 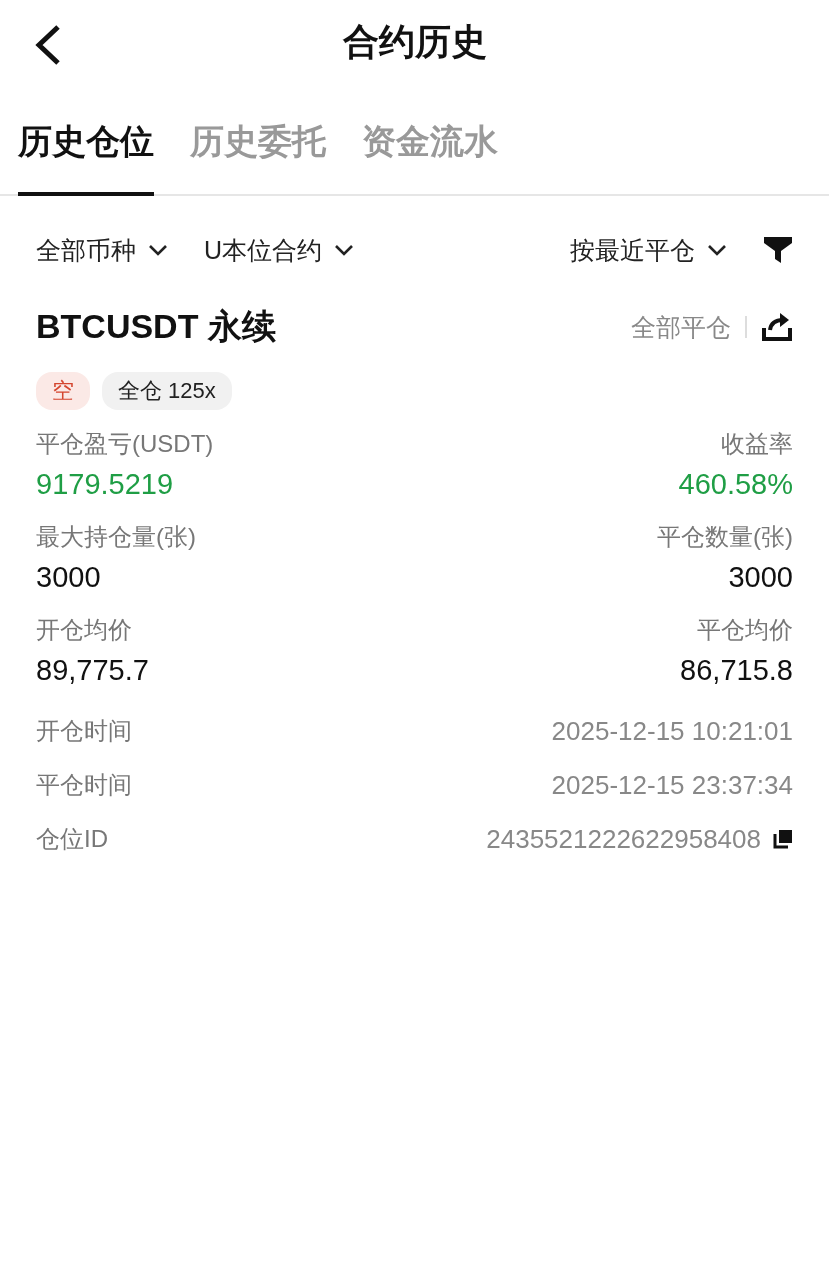 What do you see at coordinates (414, 41) in the screenshot?
I see `page-title: 合约历史` at bounding box center [414, 41].